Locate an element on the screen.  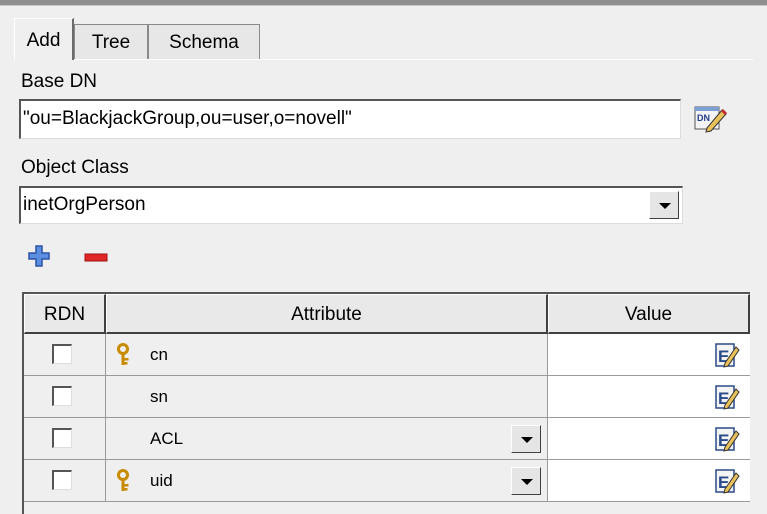
minus-icon is located at coordinates (96, 257).